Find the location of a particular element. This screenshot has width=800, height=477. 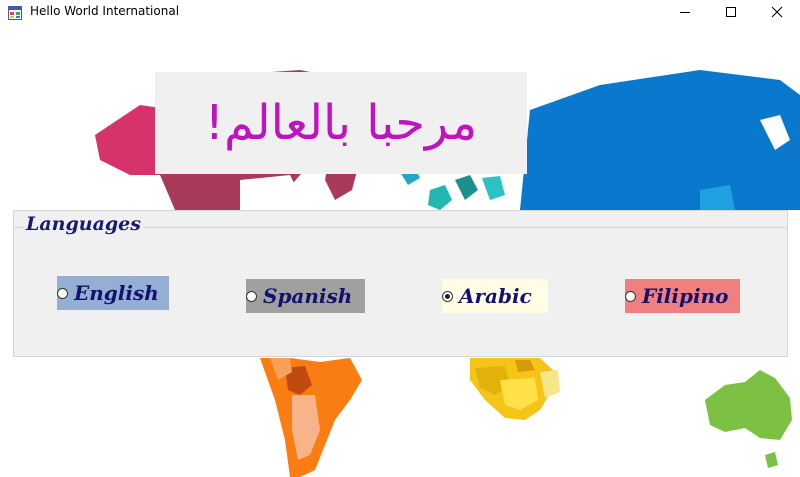

minimize-icon is located at coordinates (685, 12).